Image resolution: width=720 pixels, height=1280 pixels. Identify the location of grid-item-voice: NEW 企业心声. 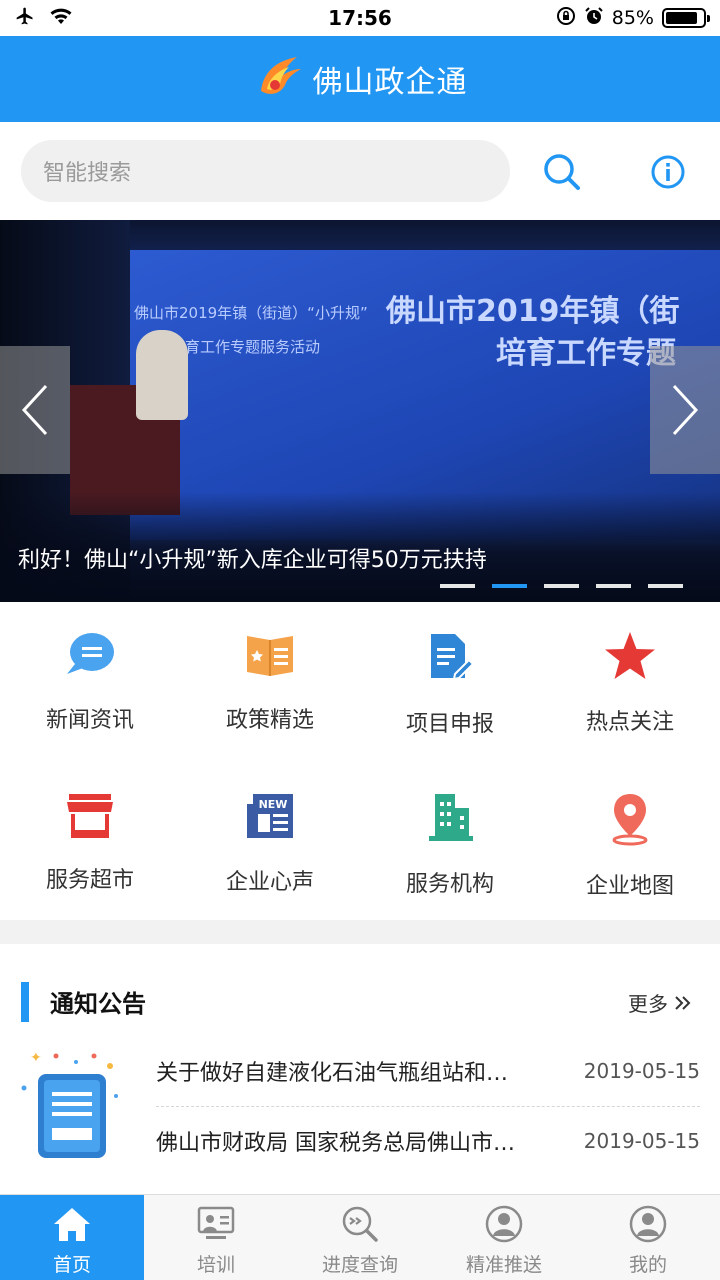
(270, 828).